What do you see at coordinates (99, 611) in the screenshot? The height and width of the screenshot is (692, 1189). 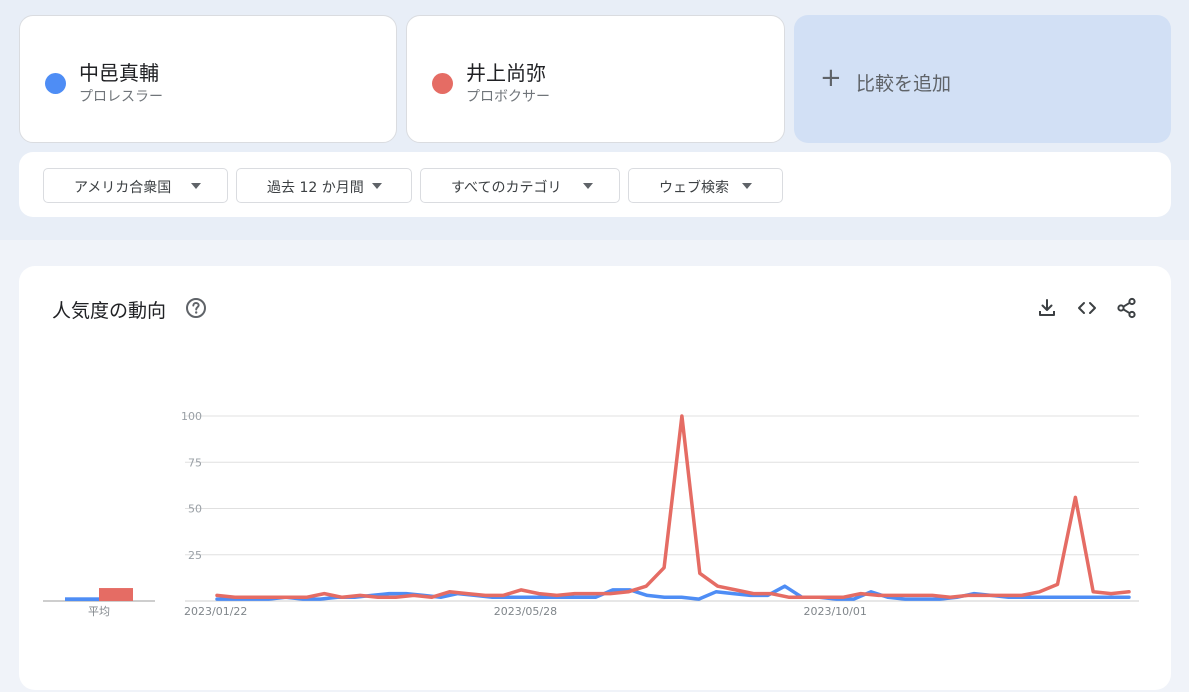 I see `average-label: 平均` at bounding box center [99, 611].